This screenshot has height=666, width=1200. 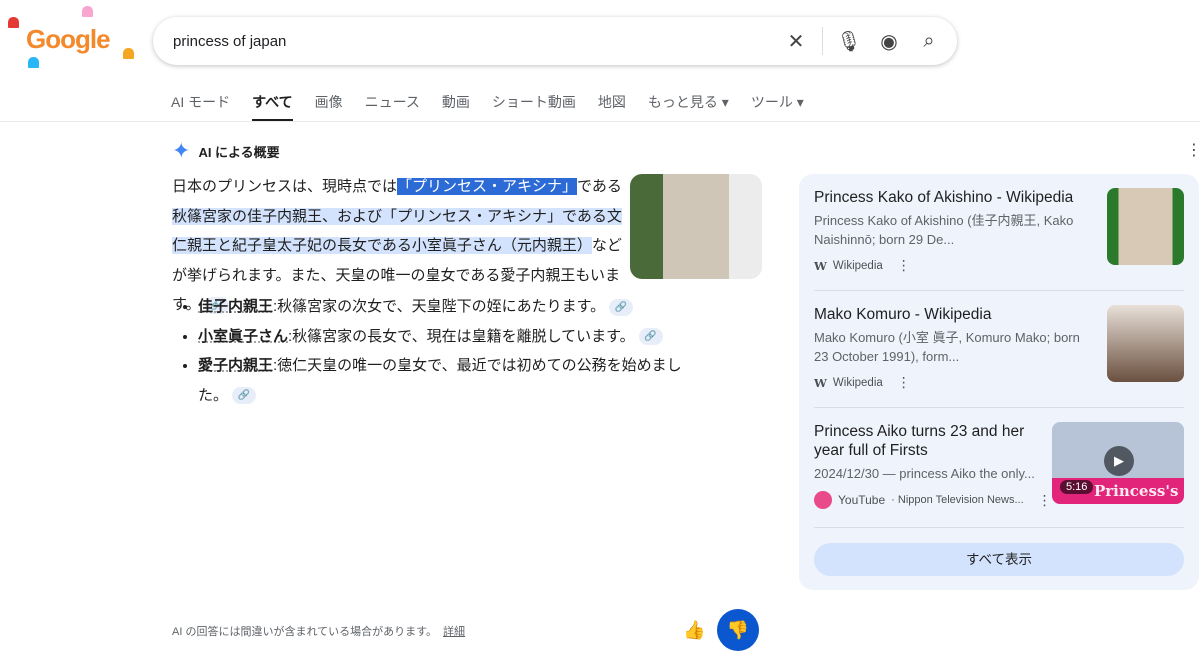 I want to click on tab-short-videos: ショート動画, so click(x=534, y=107).